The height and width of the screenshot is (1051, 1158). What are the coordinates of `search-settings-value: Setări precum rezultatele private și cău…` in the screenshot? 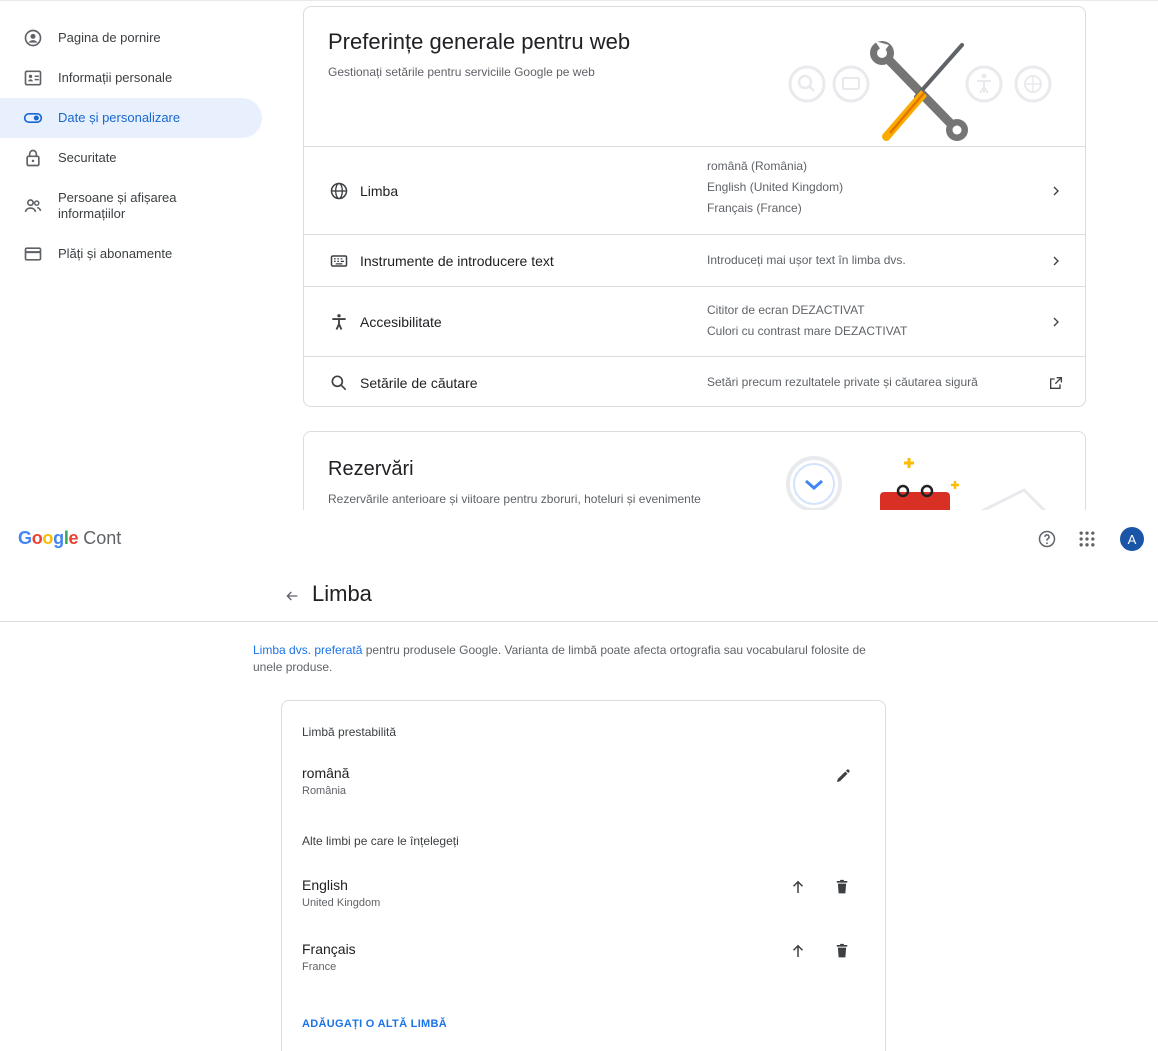 It's located at (842, 382).